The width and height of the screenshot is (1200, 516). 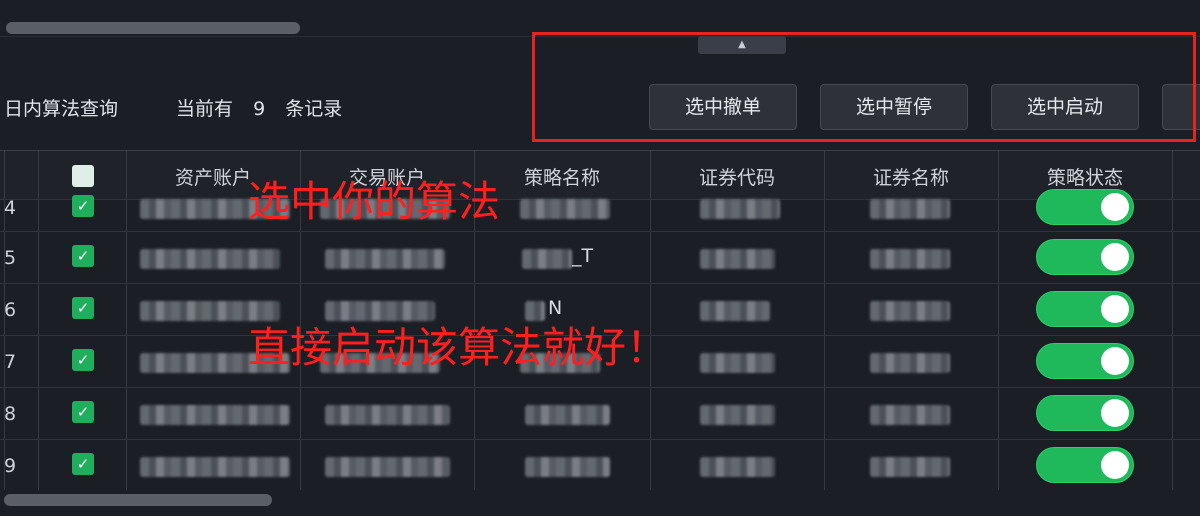 What do you see at coordinates (10, 208) in the screenshot?
I see `row-number: 4` at bounding box center [10, 208].